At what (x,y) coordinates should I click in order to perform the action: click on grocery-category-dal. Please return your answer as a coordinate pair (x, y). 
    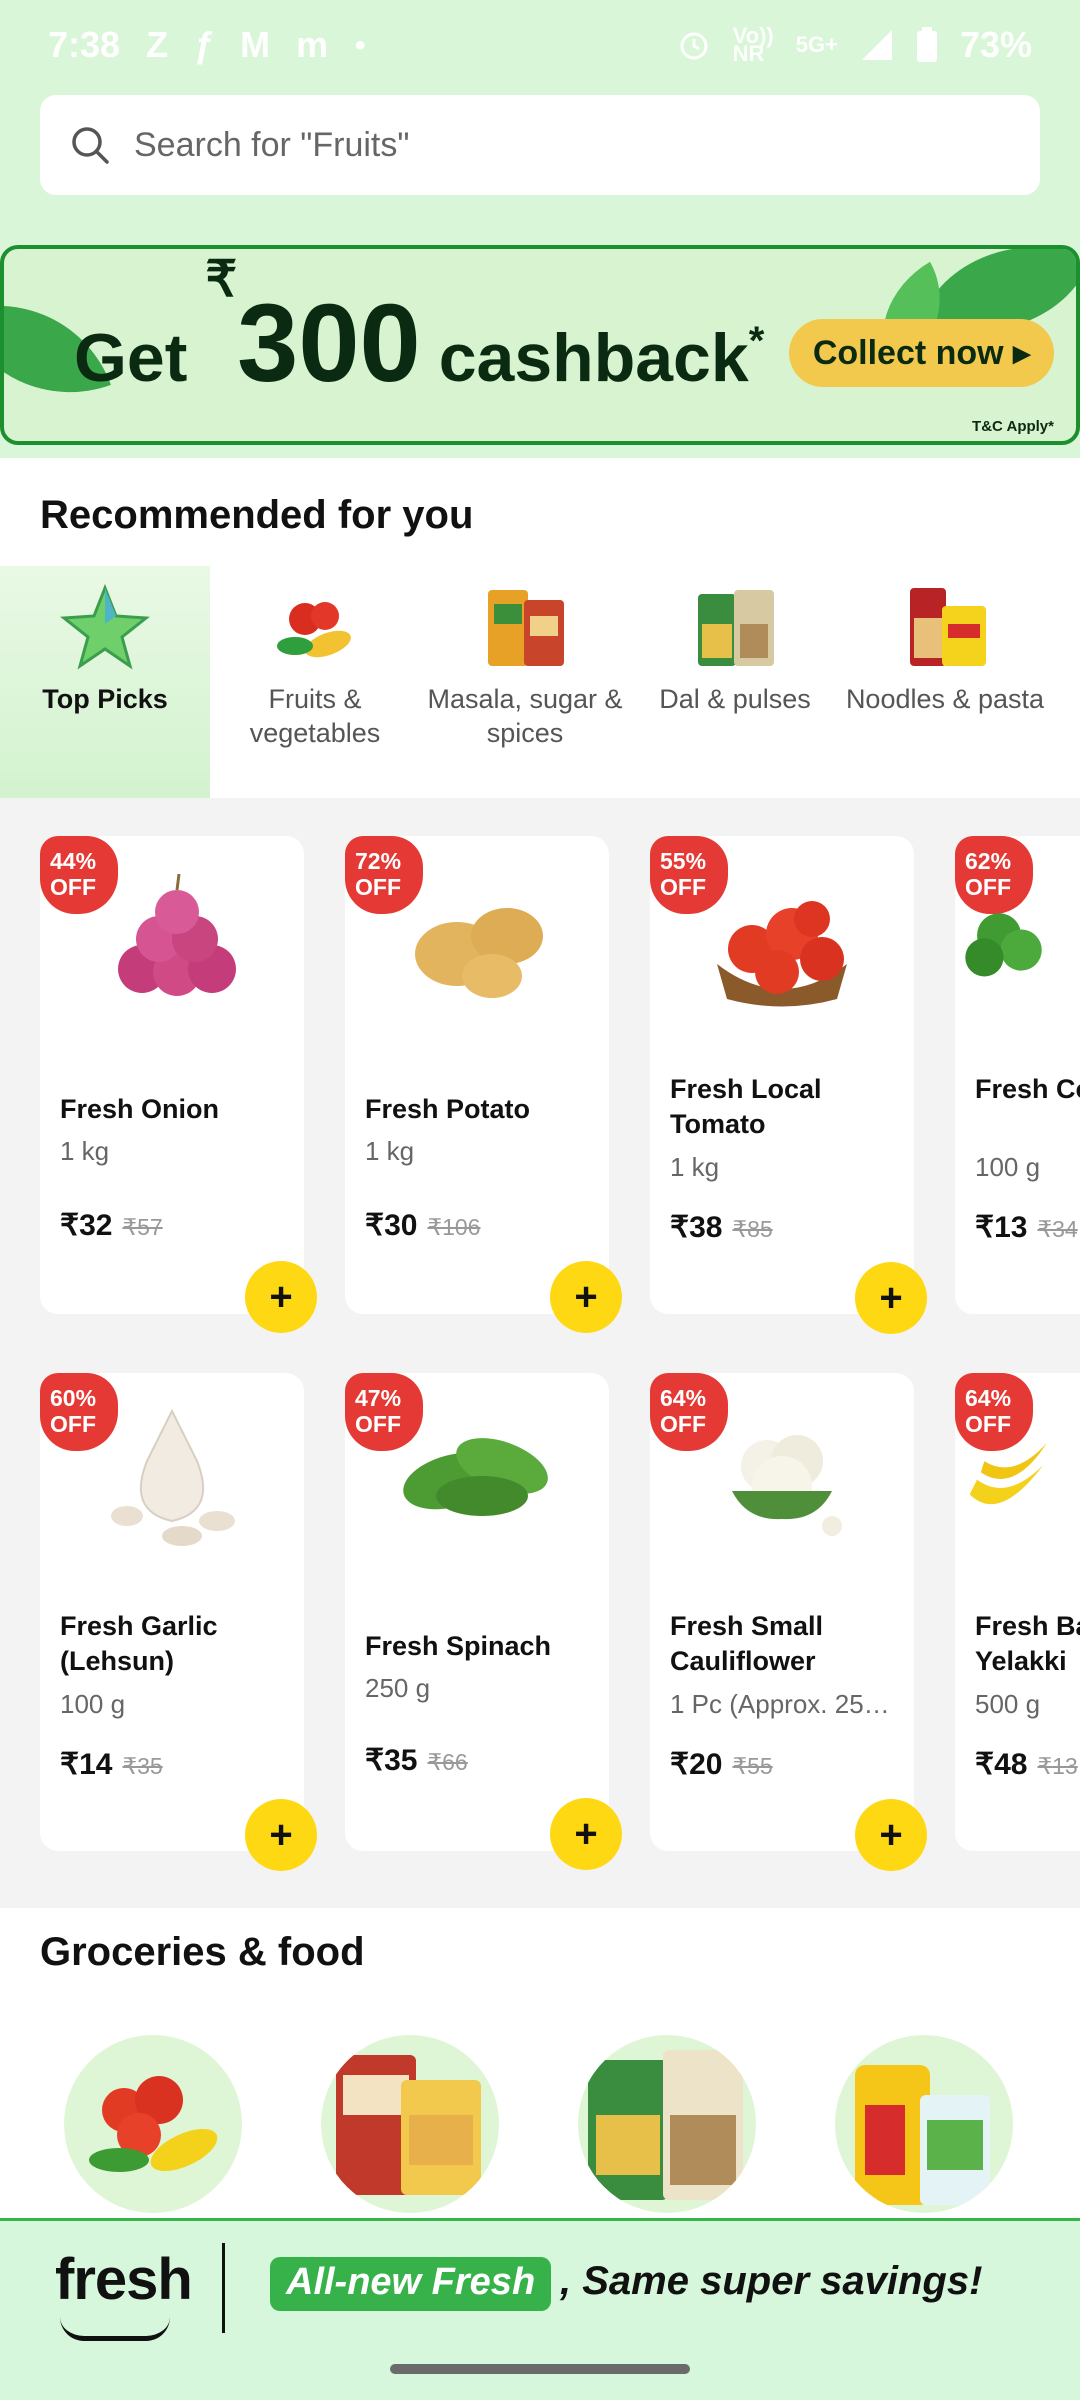
    Looking at the image, I should click on (667, 2124).